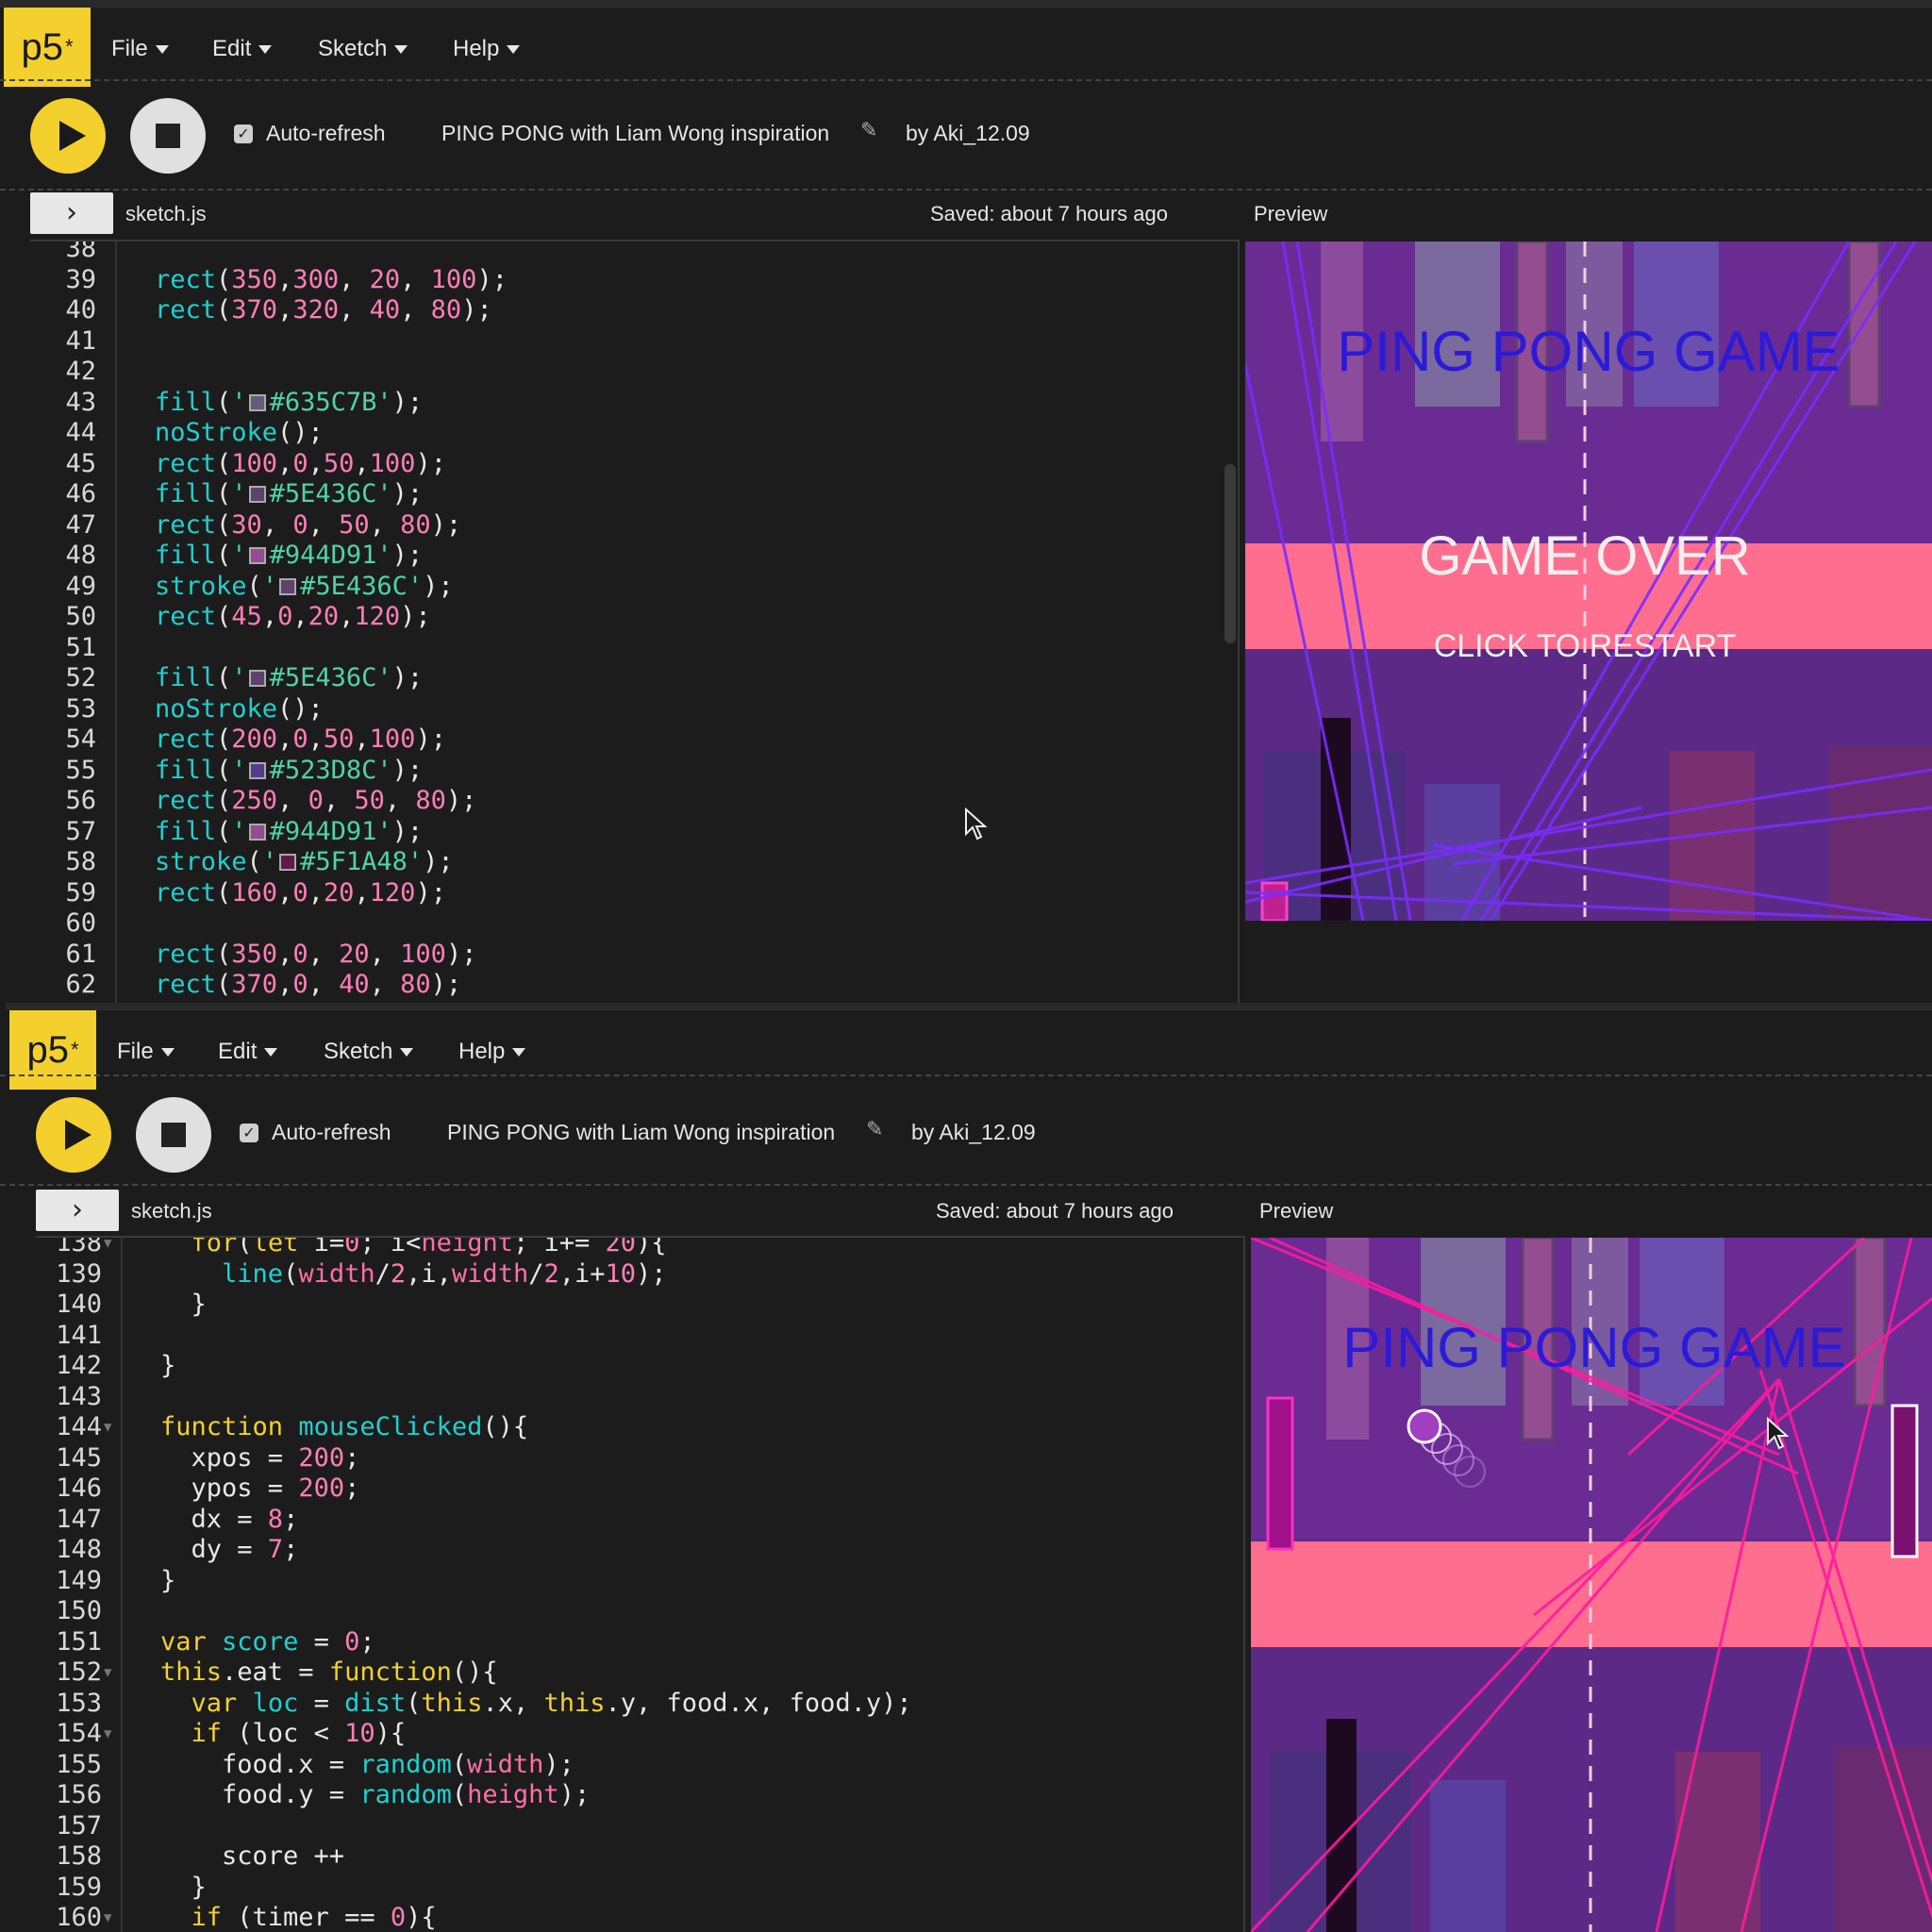  What do you see at coordinates (289, 772) in the screenshot?
I see `code-text: fill(' #523D8C');` at bounding box center [289, 772].